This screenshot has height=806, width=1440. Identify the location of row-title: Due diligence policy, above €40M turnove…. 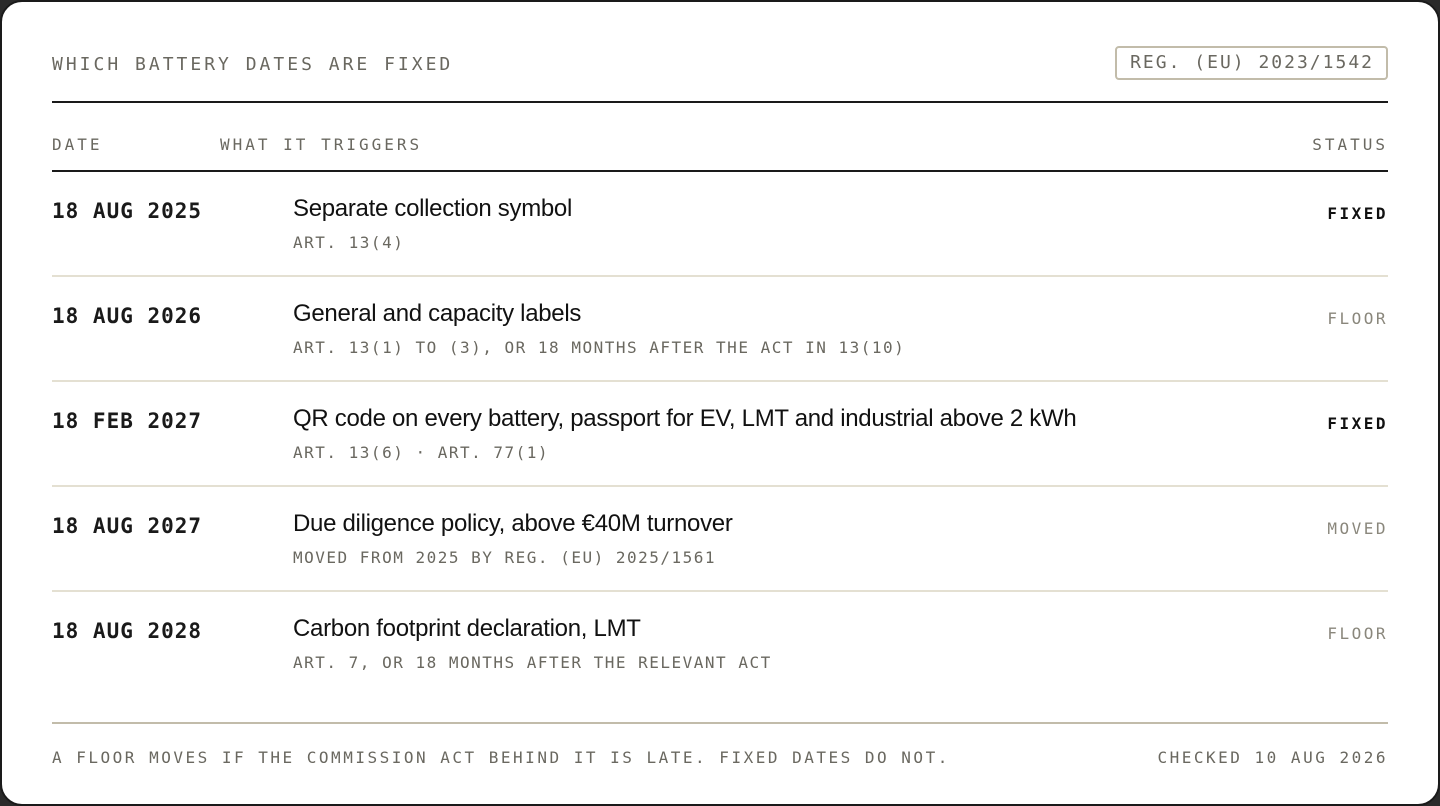
(513, 523).